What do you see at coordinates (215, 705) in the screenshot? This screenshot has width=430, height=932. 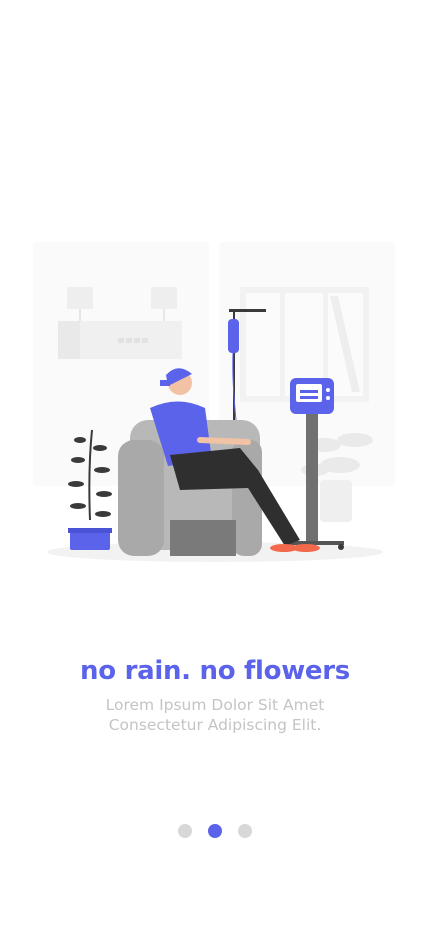 I see `subtitle-line-1: Lorem Ipsum Dolor Sit Amet` at bounding box center [215, 705].